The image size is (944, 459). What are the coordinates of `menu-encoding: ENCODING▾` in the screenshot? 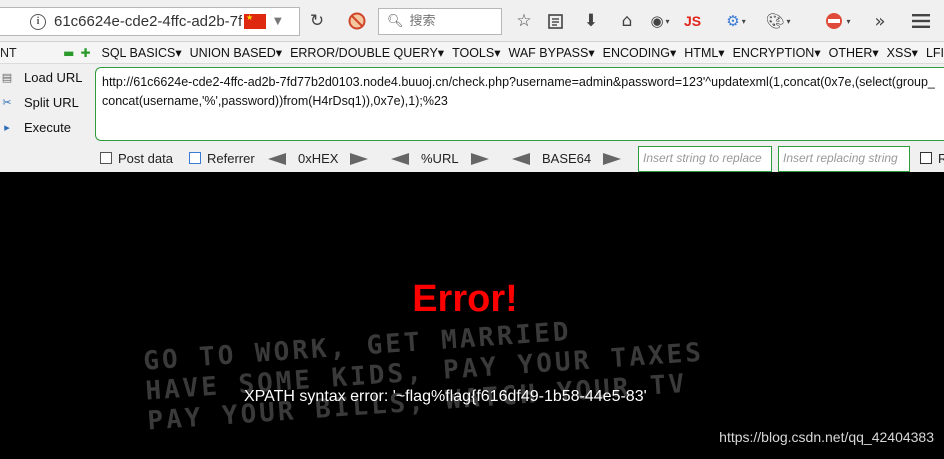 It's located at (640, 52).